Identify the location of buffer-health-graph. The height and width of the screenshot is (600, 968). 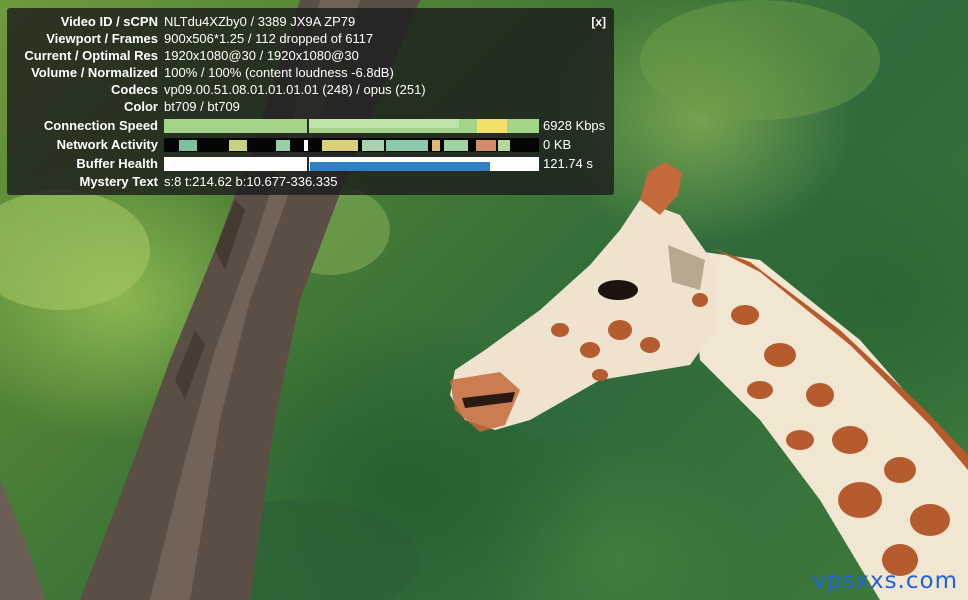
(351, 163).